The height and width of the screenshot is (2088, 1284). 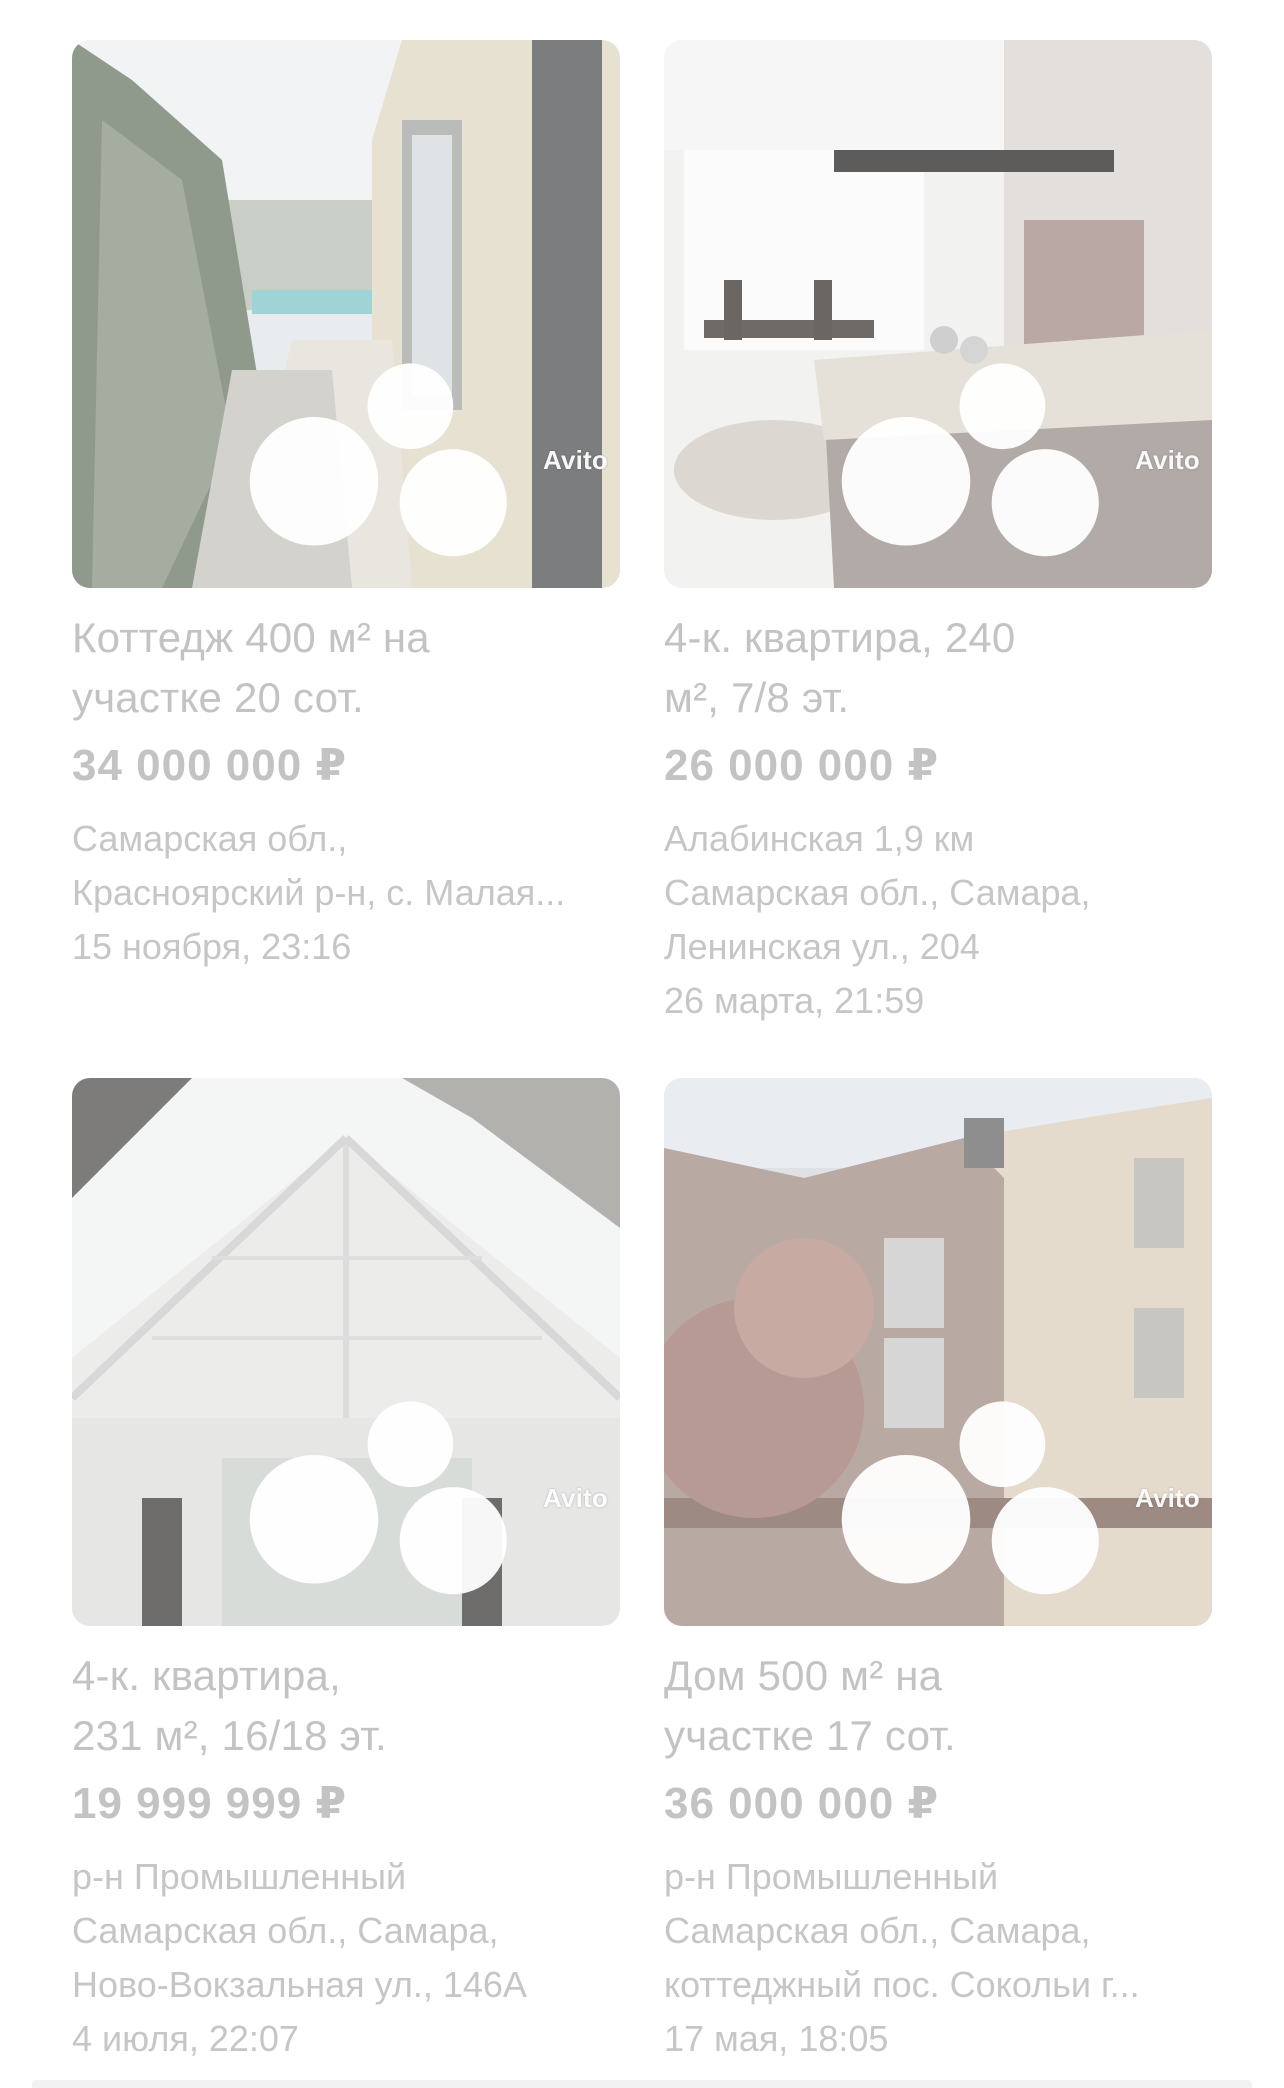 I want to click on listing-date: 15 ноября, 23:16, so click(x=212, y=946).